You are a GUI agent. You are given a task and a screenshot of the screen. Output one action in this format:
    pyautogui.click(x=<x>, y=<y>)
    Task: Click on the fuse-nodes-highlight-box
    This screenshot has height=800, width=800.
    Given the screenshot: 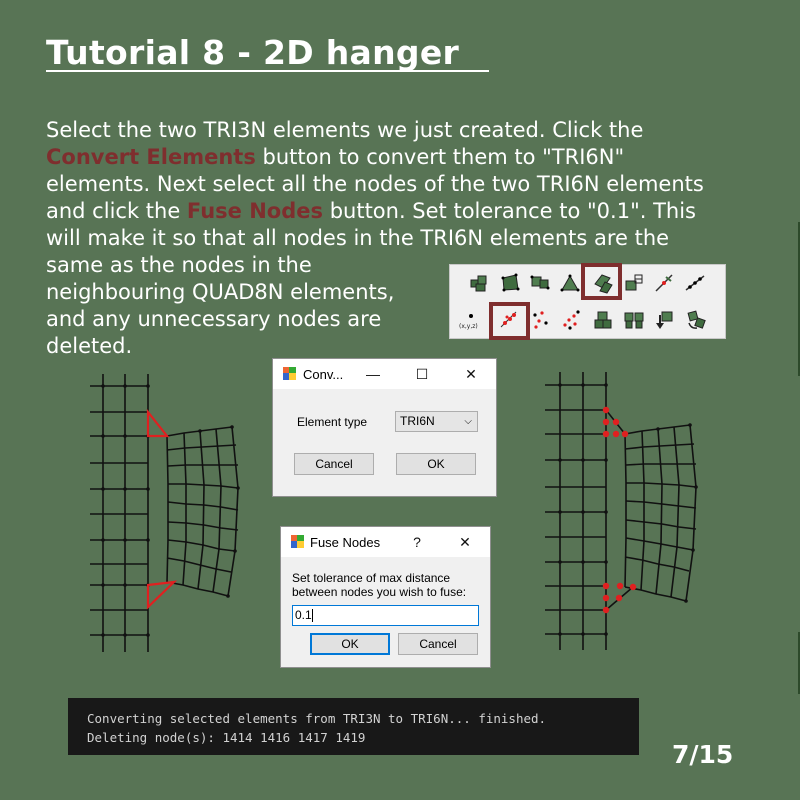 What is the action you would take?
    pyautogui.click(x=509, y=321)
    